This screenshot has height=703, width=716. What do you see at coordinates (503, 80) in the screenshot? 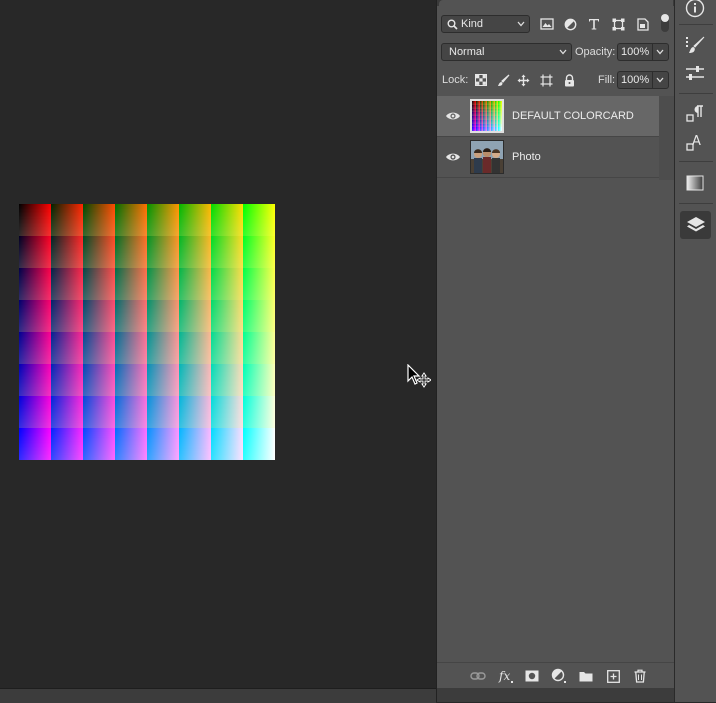
I see `lock-image-pixels-icon` at bounding box center [503, 80].